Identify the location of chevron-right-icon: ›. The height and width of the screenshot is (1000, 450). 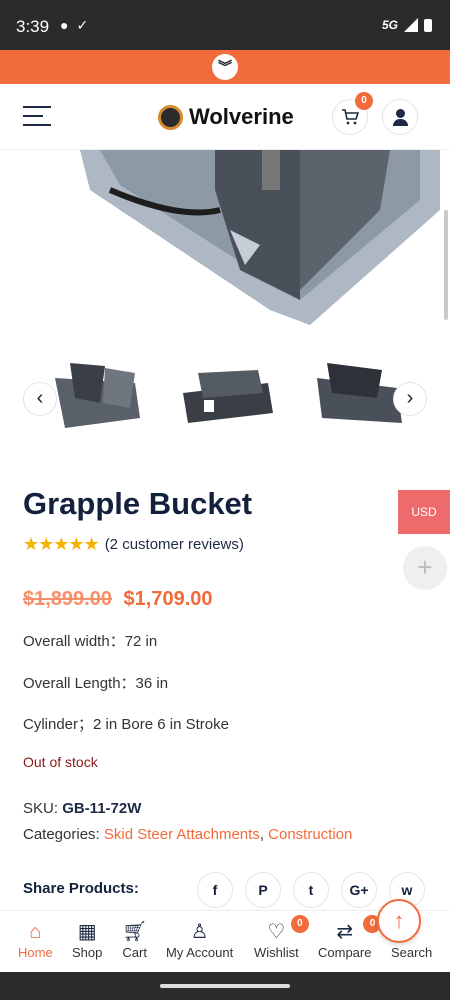
(410, 398).